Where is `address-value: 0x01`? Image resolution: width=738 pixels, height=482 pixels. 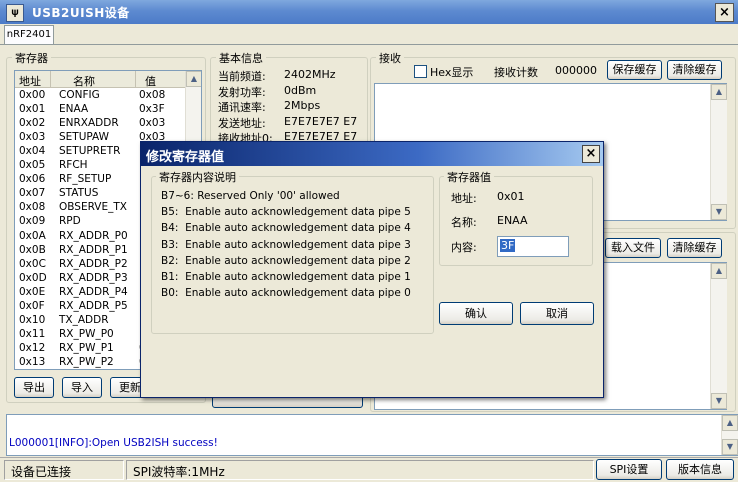
address-value: 0x01 is located at coordinates (511, 196).